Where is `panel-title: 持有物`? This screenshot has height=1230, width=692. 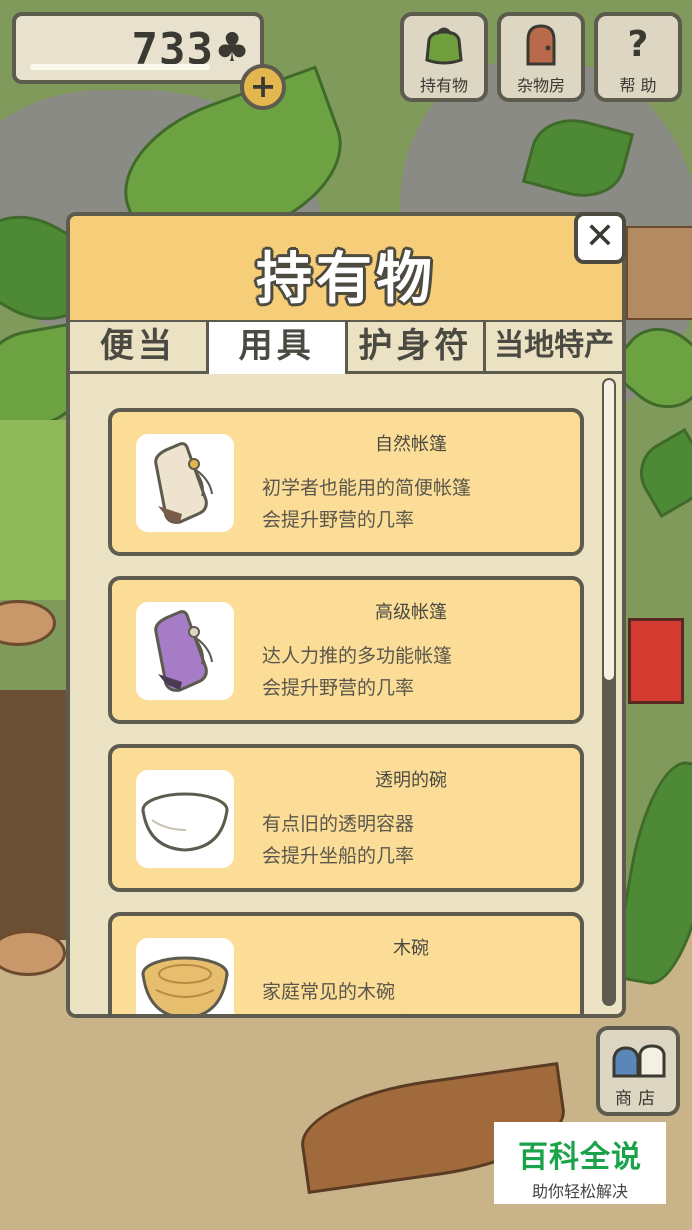
panel-title: 持有物 is located at coordinates (346, 279).